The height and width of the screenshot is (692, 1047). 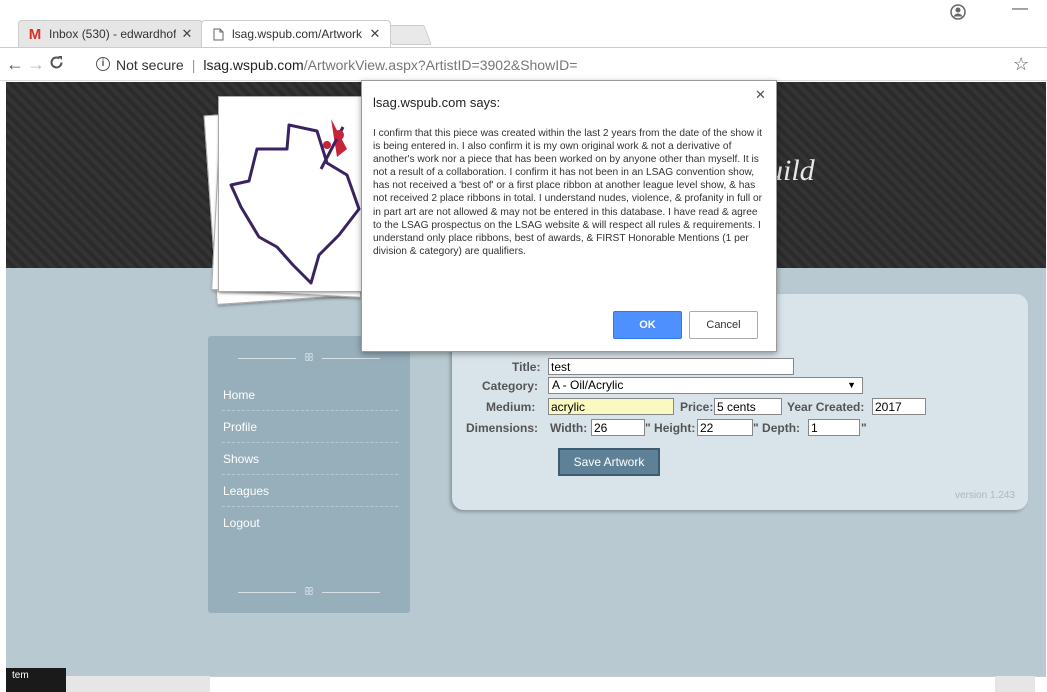 What do you see at coordinates (1020, 9) in the screenshot?
I see `minimize-icon: —` at bounding box center [1020, 9].